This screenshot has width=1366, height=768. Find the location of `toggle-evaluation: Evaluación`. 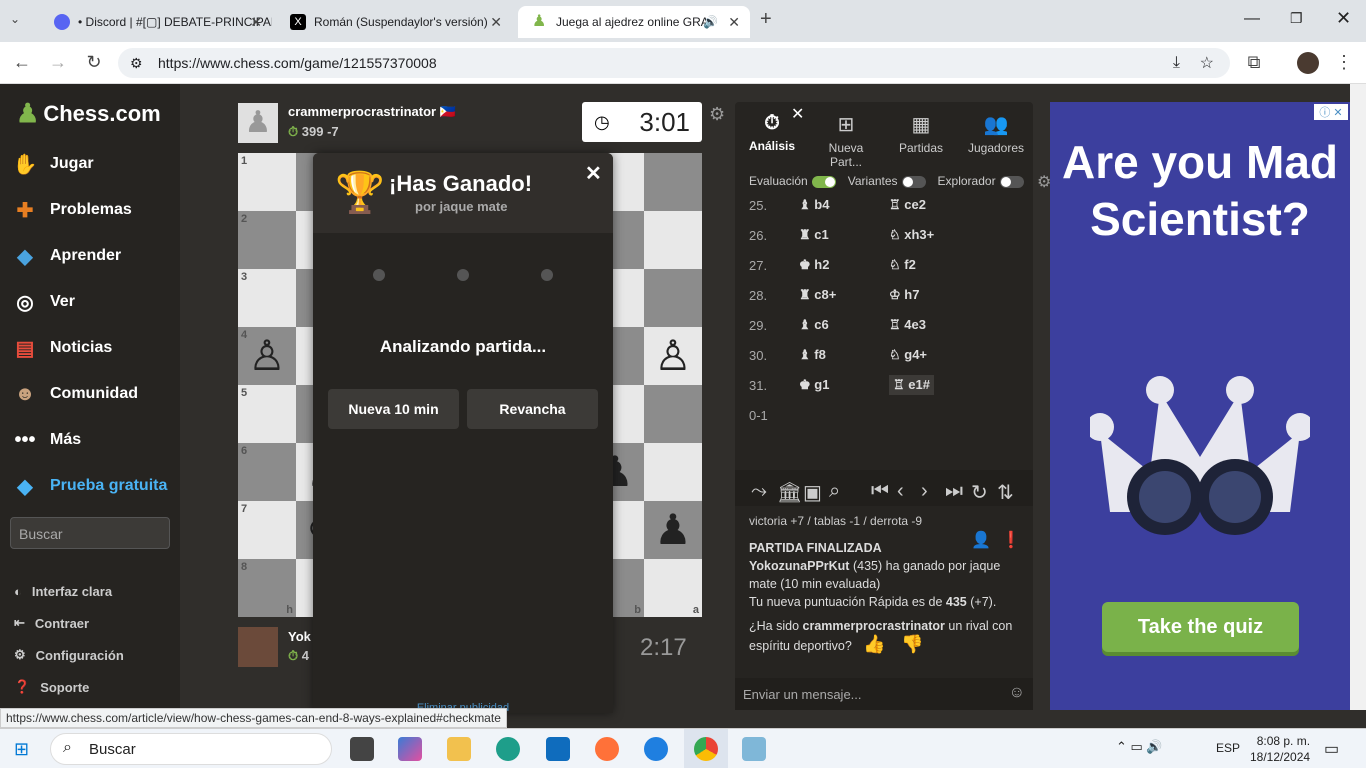

toggle-evaluation: Evaluación is located at coordinates (792, 181).